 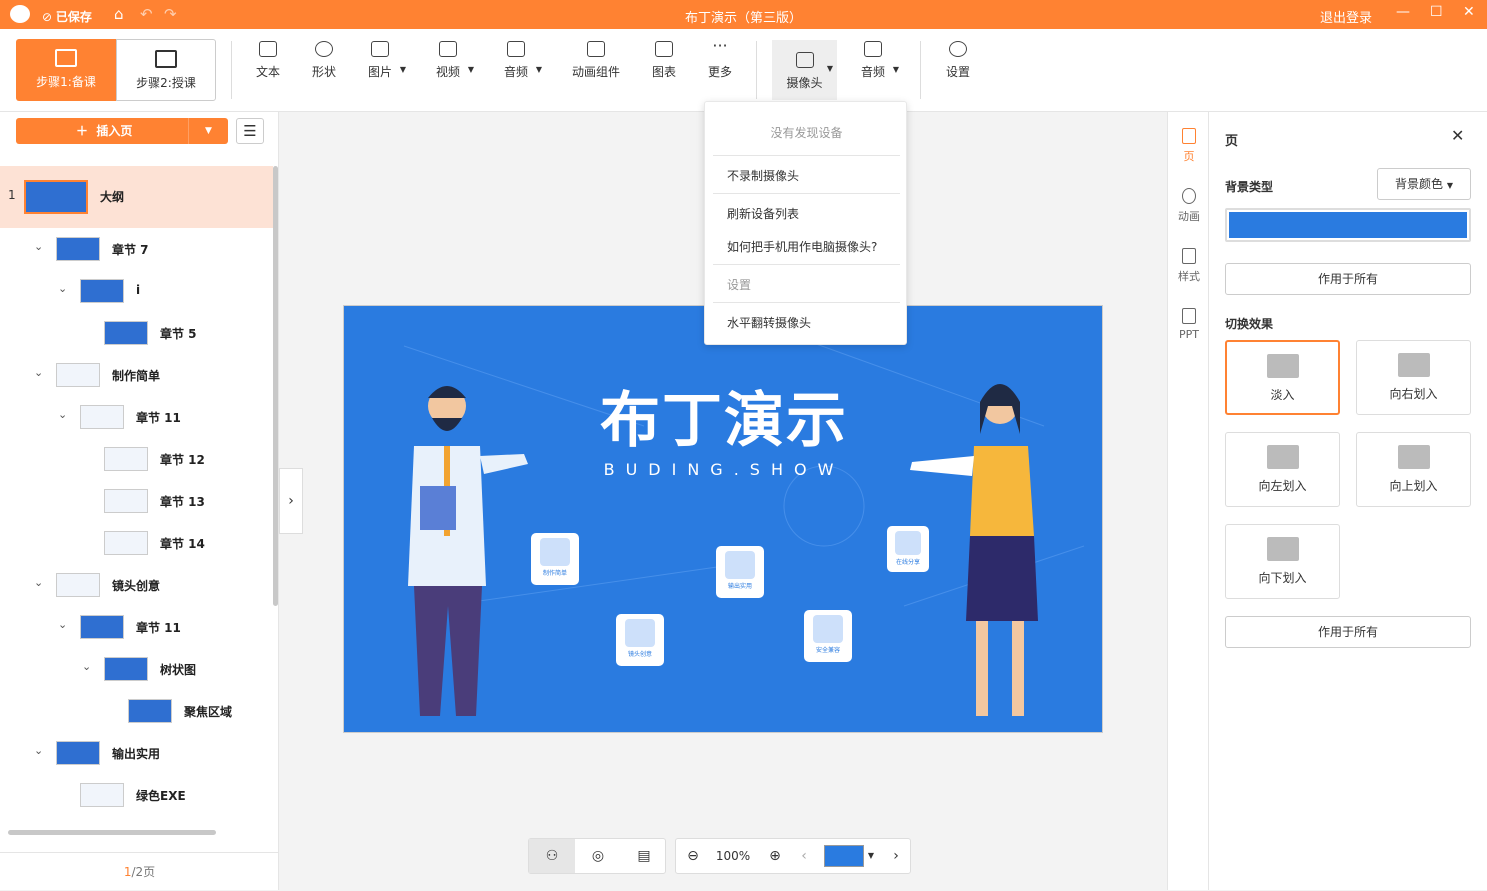 What do you see at coordinates (1436, 12) in the screenshot?
I see `maximize-icon: ☐` at bounding box center [1436, 12].